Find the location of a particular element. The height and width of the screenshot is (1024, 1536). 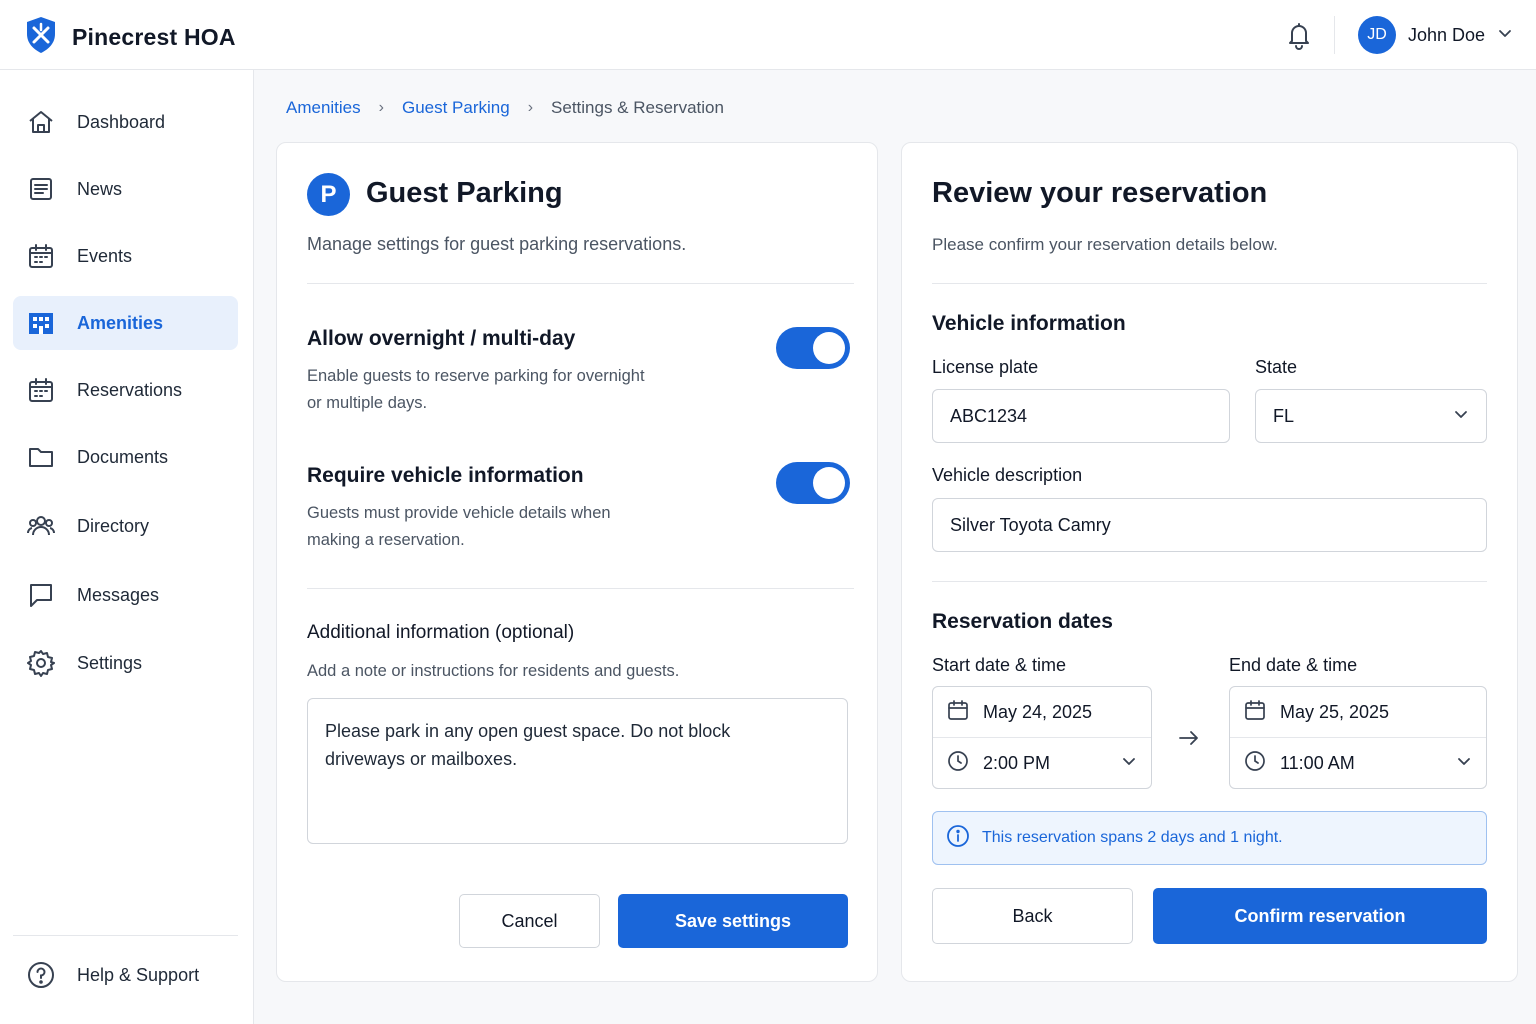

page-title: Guest Parking is located at coordinates (464, 193).